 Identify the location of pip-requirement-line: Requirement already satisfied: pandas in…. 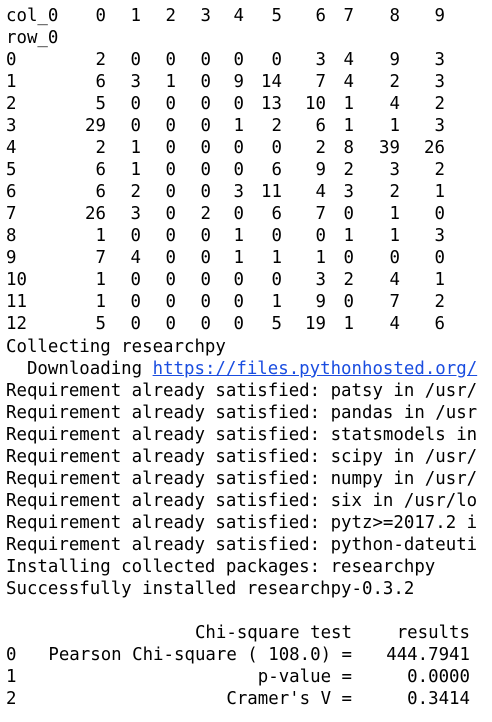
(242, 413).